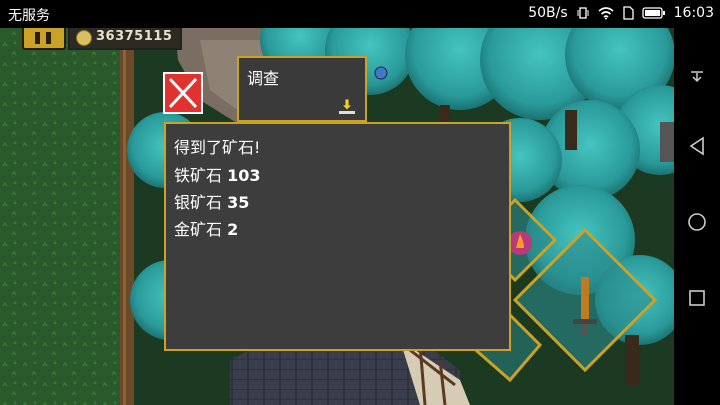 The image size is (720, 405). I want to click on navigation-bar, so click(697, 216).